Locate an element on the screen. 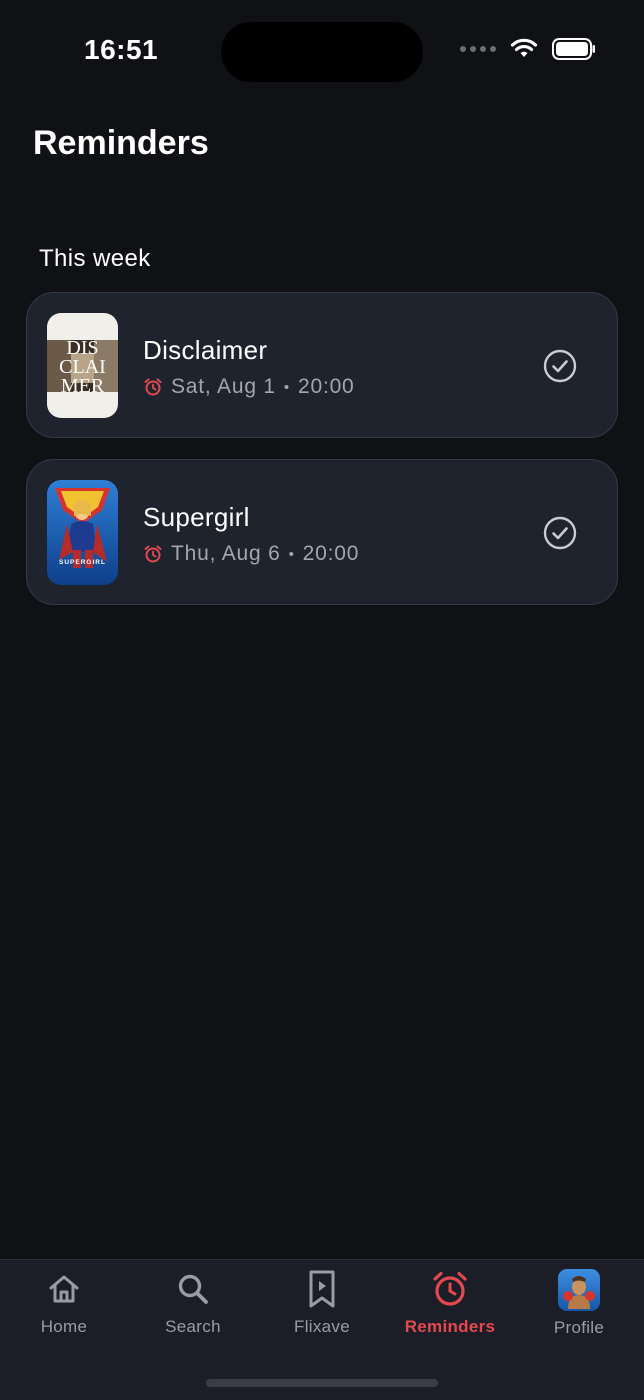 This screenshot has width=644, height=1400. movie-poster: SUPERGIRL is located at coordinates (82, 532).